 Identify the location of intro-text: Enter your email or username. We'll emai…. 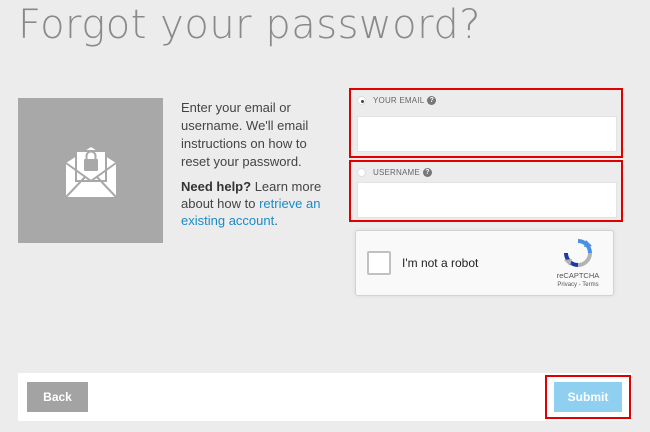
(245, 134).